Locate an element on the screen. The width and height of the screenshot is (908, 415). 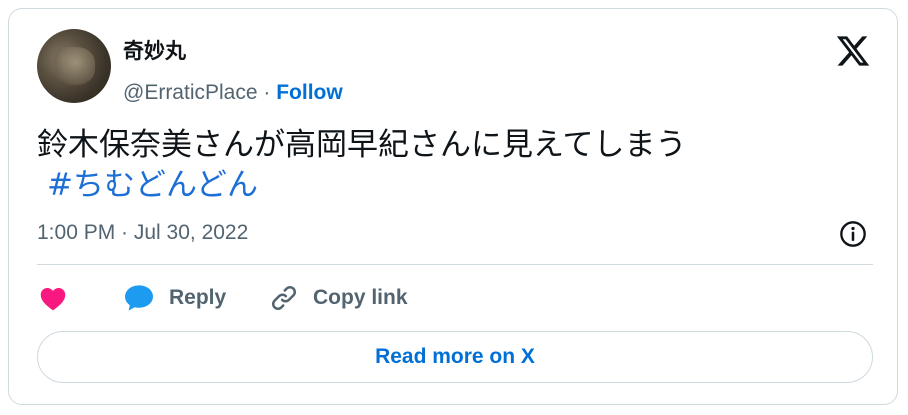
author-handle: @ErraticPlace is located at coordinates (190, 92).